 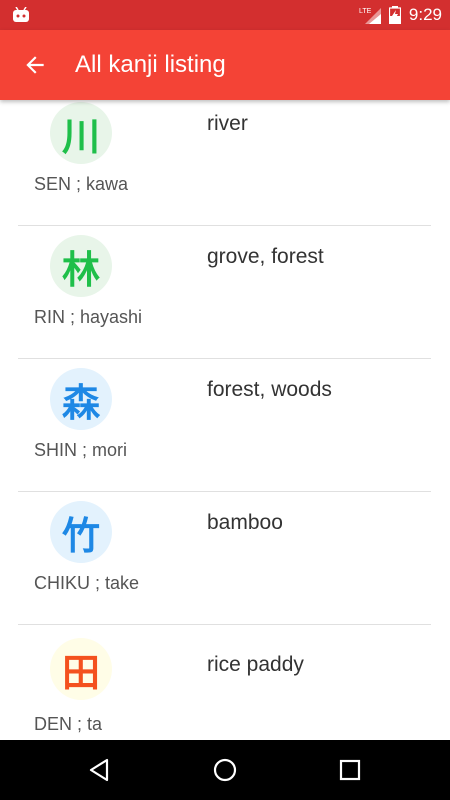 I want to click on navigation-bar, so click(x=225, y=770).